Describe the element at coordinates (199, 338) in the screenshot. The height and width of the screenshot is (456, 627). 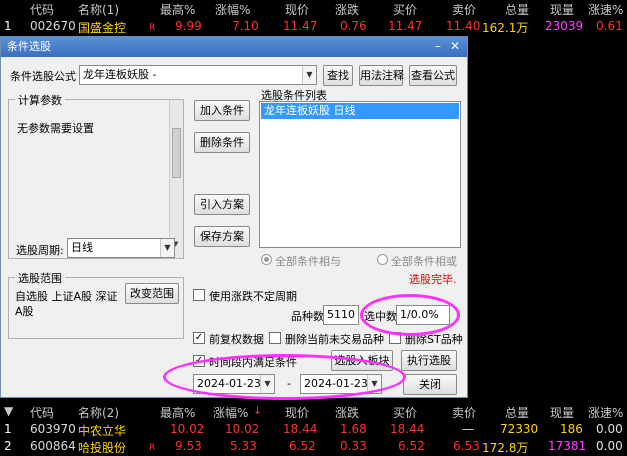
I see `prior-adjust-checkbox: ✓` at that location.